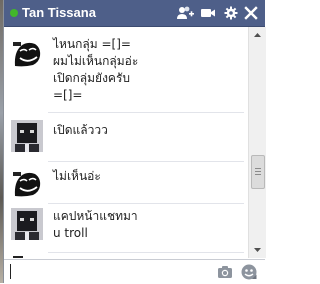 The image size is (320, 284). I want to click on message-input, so click(108, 271).